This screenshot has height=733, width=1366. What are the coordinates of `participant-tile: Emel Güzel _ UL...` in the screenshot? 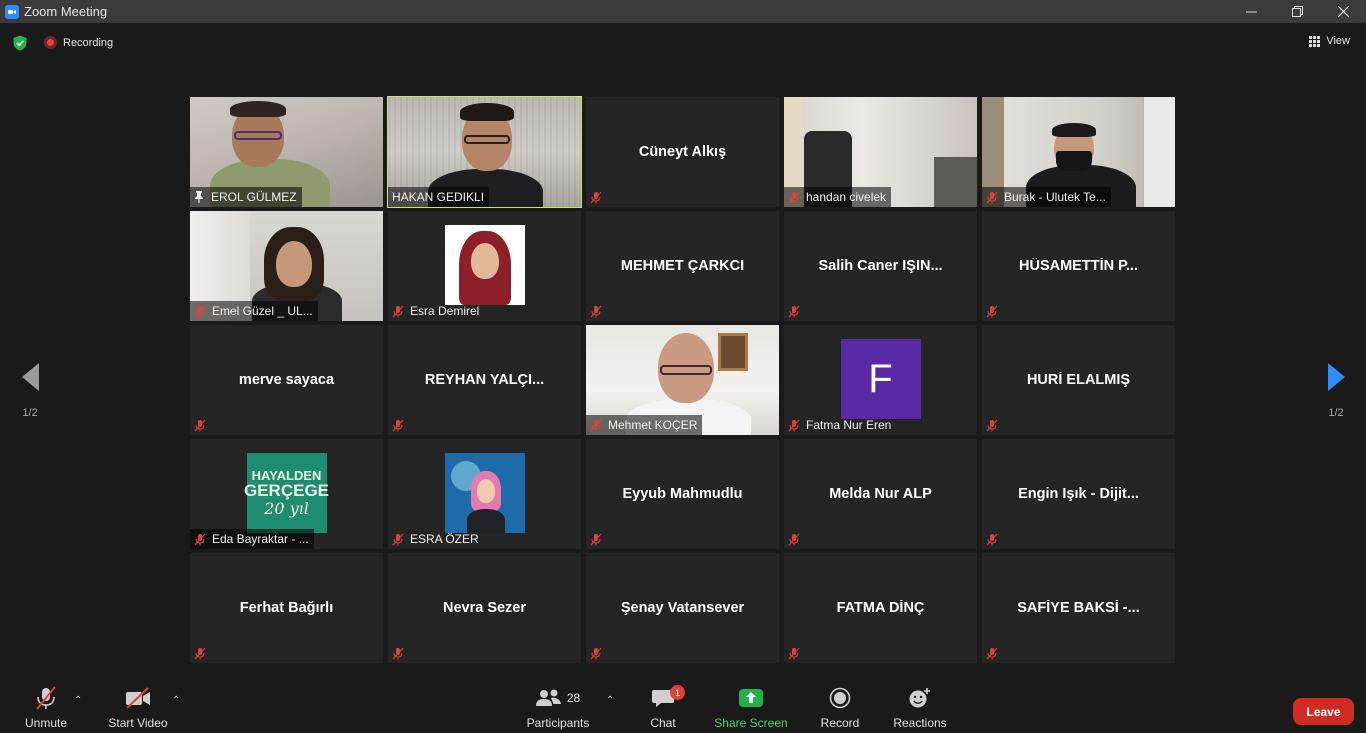 It's located at (286, 266).